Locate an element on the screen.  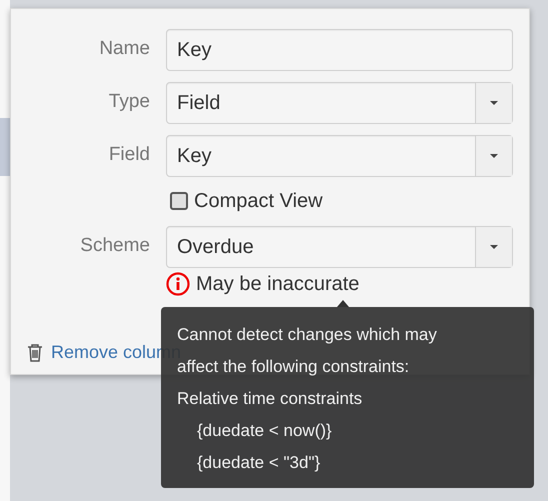
field-label: Name is located at coordinates (124, 49).